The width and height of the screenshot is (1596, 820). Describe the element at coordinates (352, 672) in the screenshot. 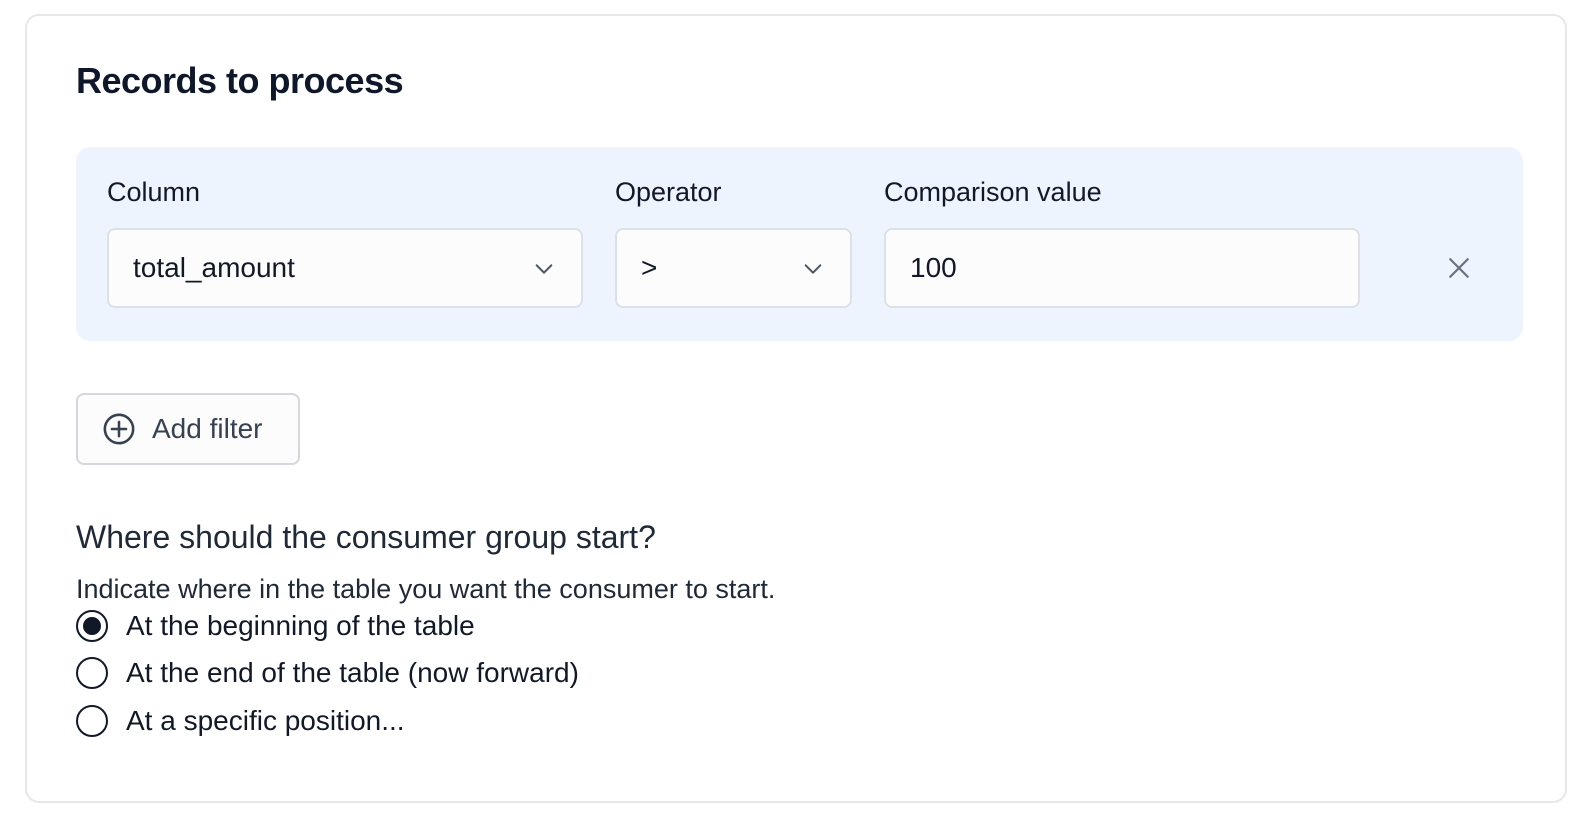

I see `radio-label: At the end of the table (now forward)` at that location.